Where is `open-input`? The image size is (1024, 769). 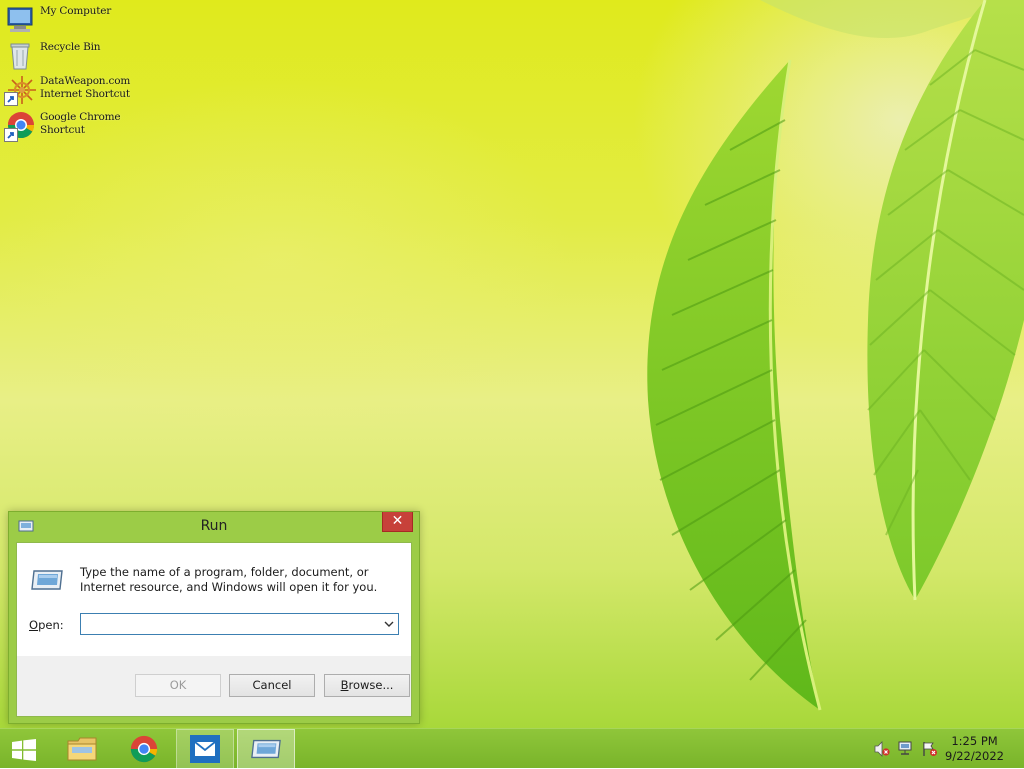
open-input is located at coordinates (228, 624).